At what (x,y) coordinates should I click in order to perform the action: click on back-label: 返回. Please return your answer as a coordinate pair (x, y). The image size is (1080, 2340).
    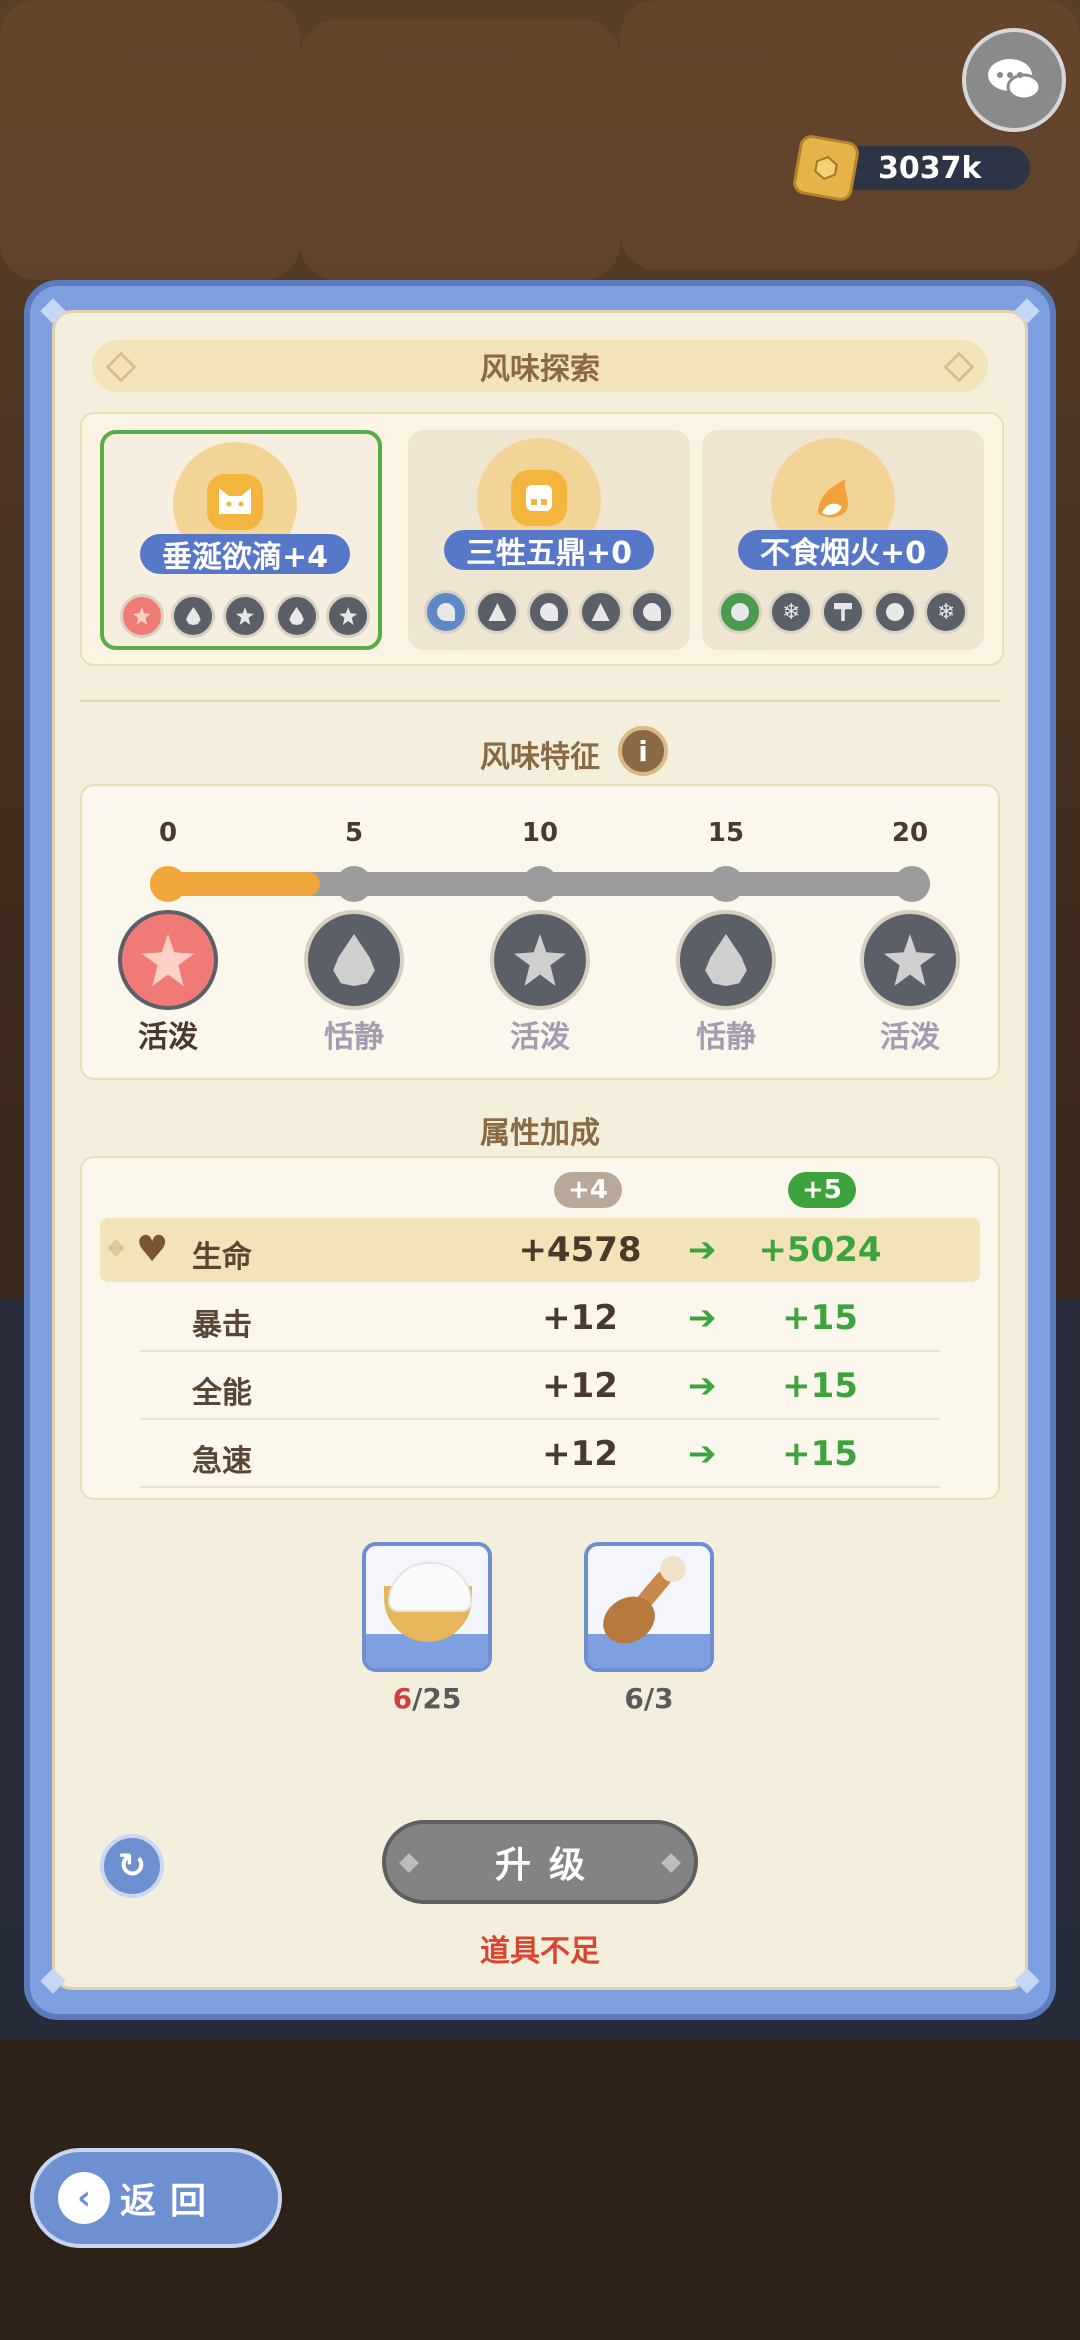
    Looking at the image, I should click on (170, 2201).